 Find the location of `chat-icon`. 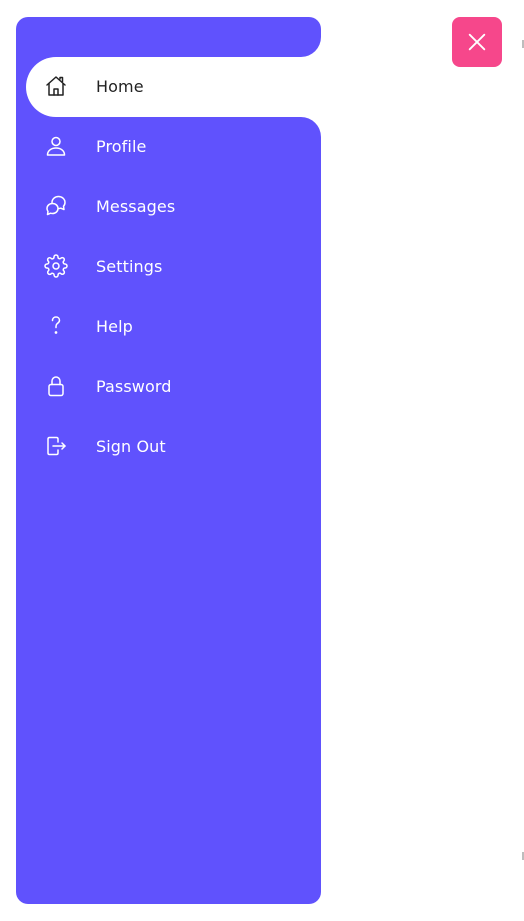

chat-icon is located at coordinates (56, 206).